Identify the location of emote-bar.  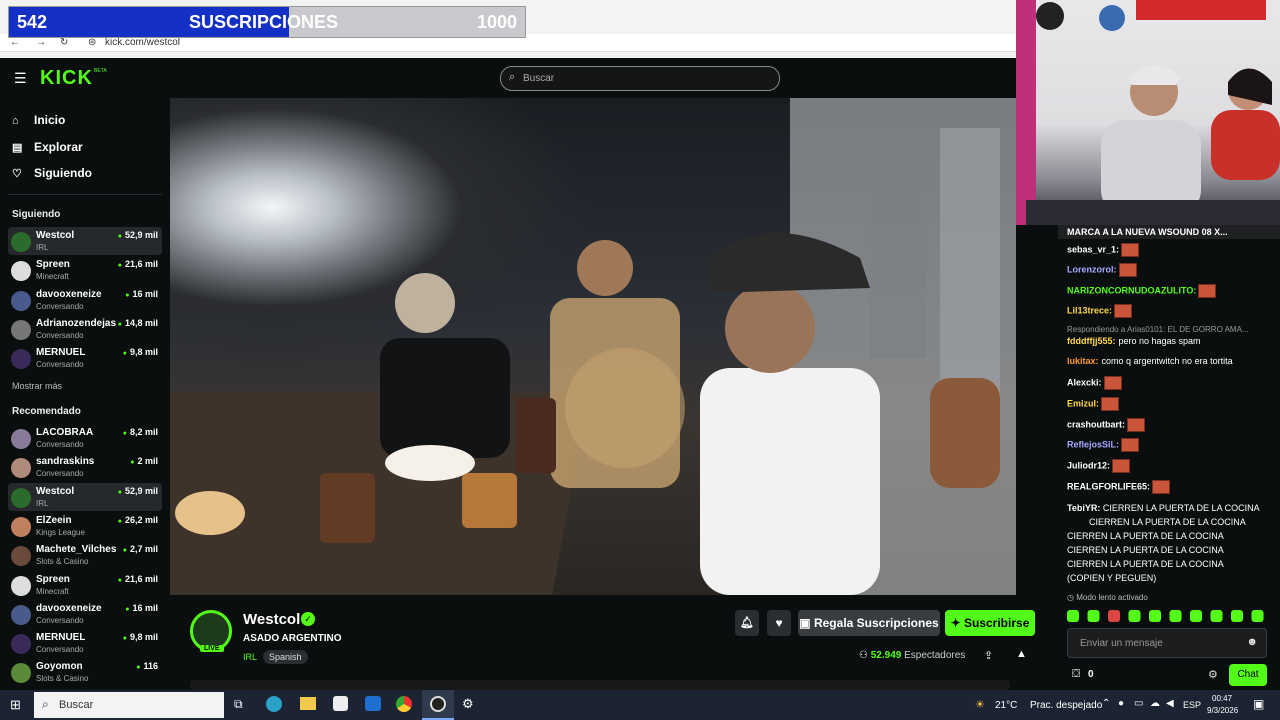
(1172, 616).